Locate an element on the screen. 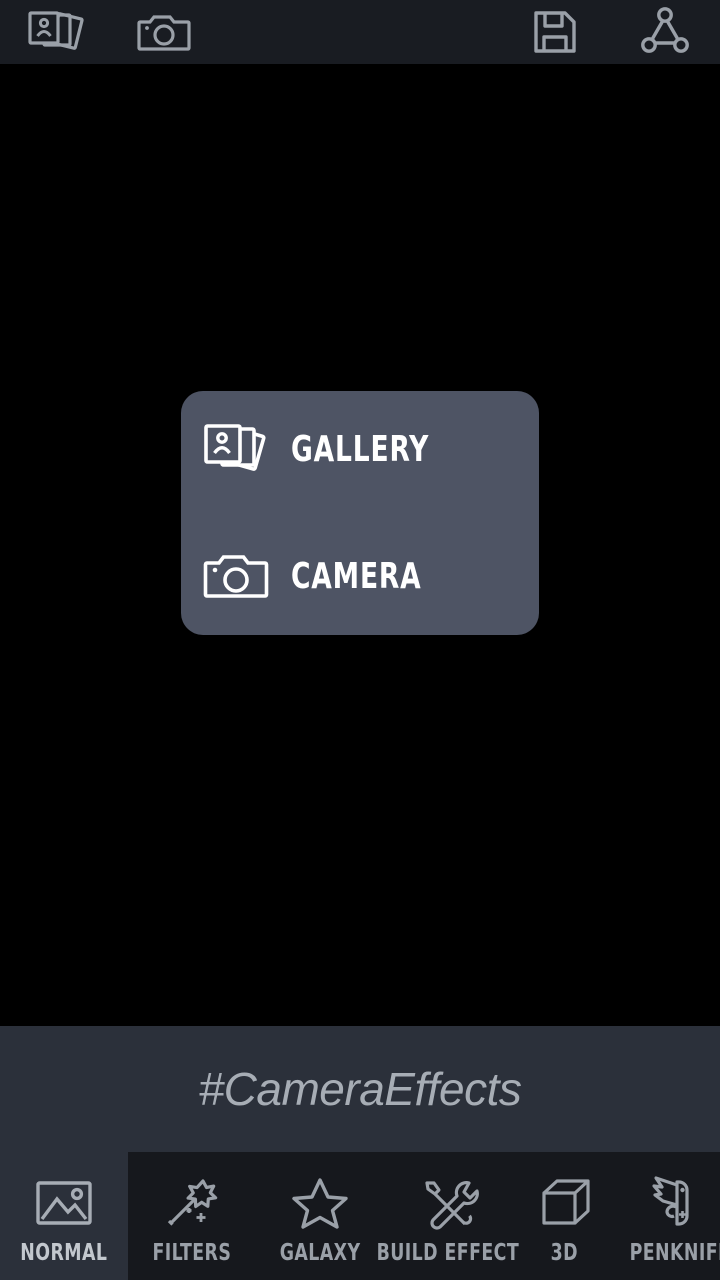  nav-item-penknife: PENKNIFE is located at coordinates (668, 1216).